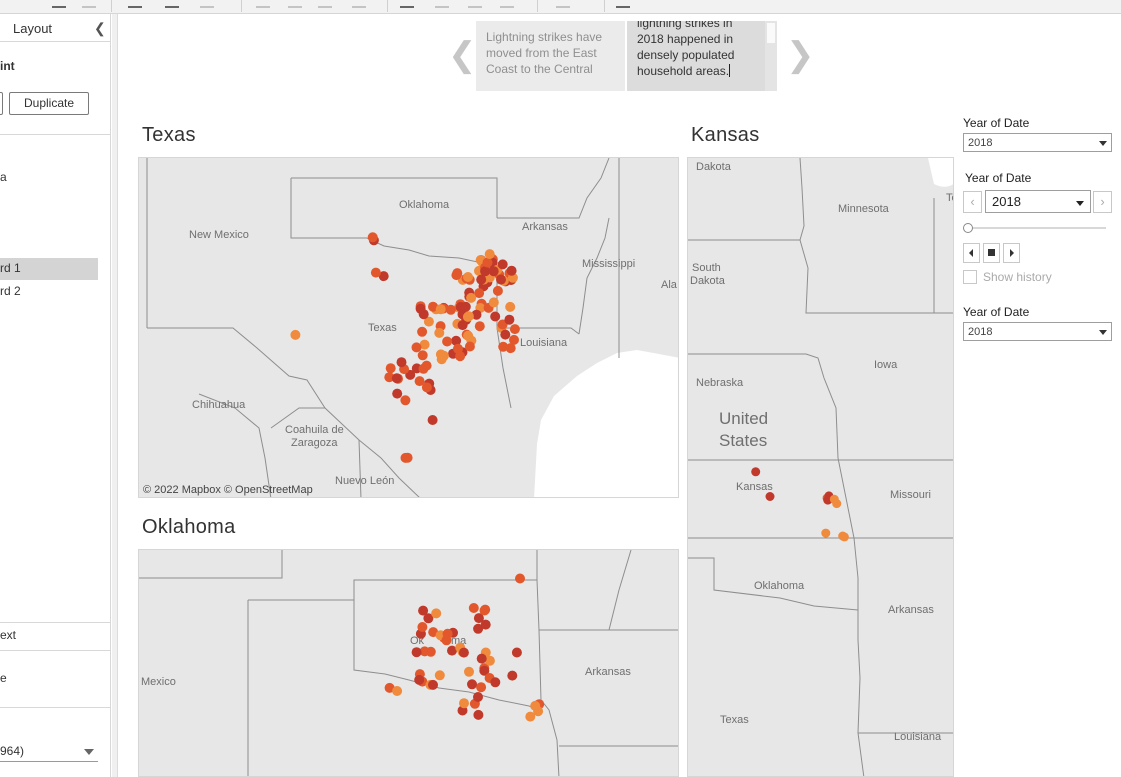  I want to click on text-object-label: ext, so click(8, 635).